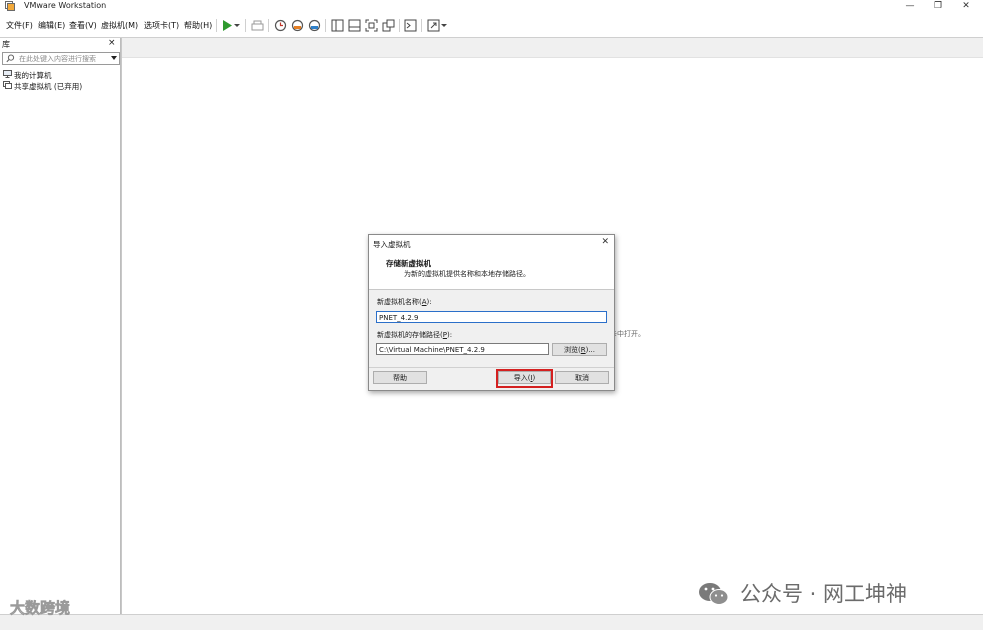  Describe the element at coordinates (119, 25) in the screenshot. I see `menu-vm: 虚拟机(M)` at that location.